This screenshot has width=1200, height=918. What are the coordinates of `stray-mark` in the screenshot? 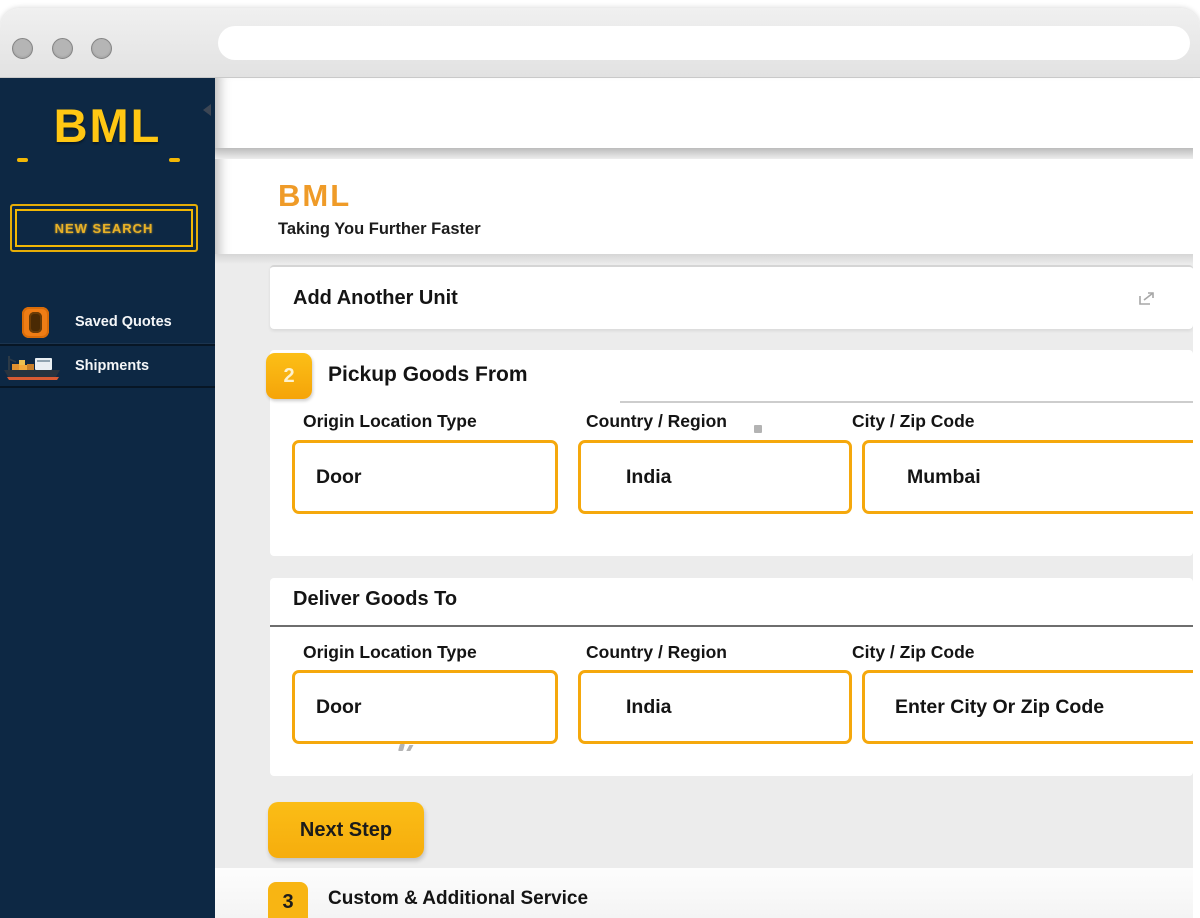 It's located at (758, 429).